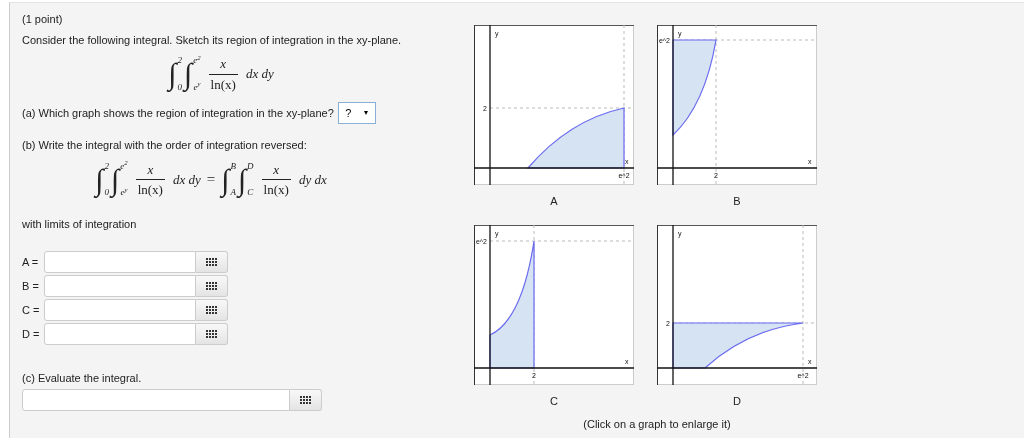 The width and height of the screenshot is (1024, 441). I want to click on field-label: D =, so click(31, 334).